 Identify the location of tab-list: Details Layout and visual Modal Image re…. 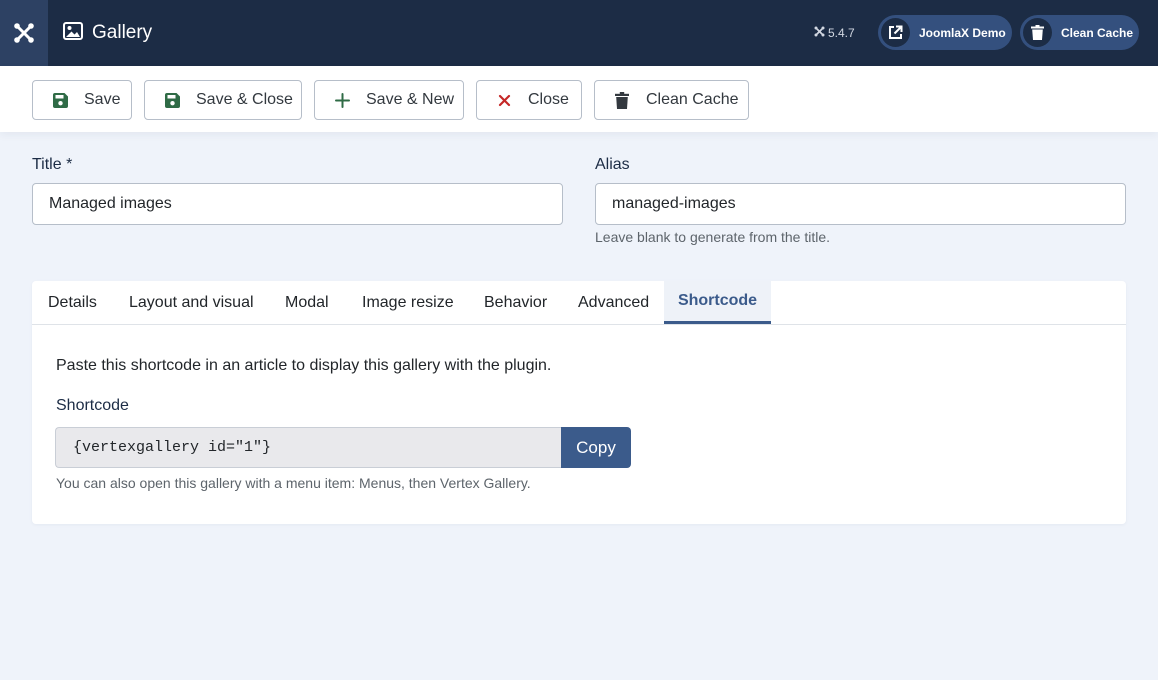
(579, 303).